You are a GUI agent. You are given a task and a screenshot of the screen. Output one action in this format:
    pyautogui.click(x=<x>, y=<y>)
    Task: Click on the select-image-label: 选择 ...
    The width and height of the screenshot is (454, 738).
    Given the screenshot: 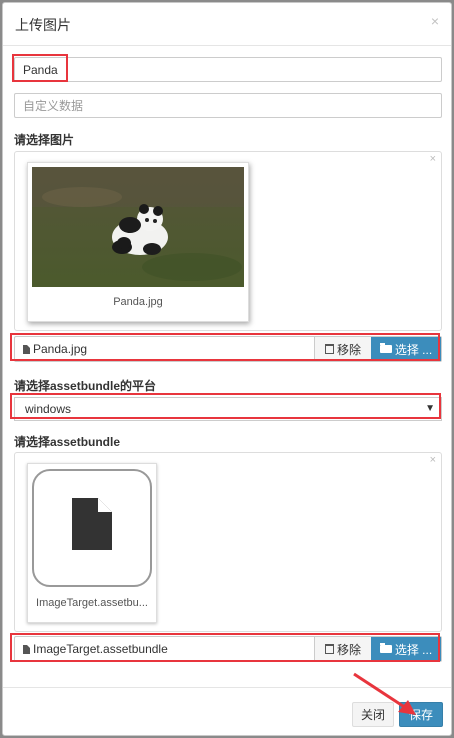 What is the action you would take?
    pyautogui.click(x=413, y=349)
    